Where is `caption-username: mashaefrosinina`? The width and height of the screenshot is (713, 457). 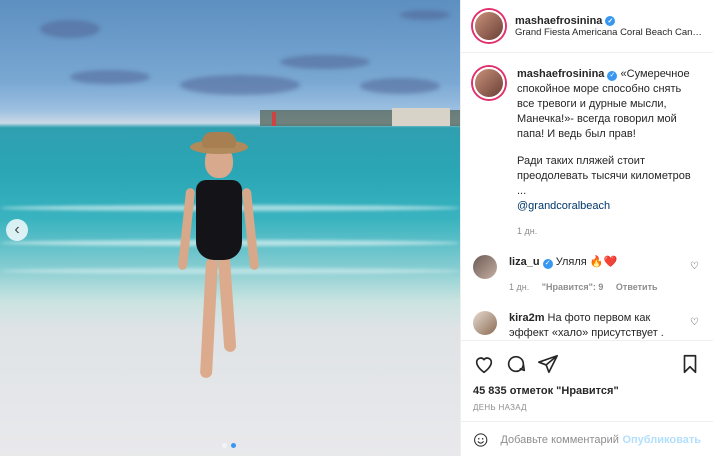 caption-username: mashaefrosinina is located at coordinates (560, 74).